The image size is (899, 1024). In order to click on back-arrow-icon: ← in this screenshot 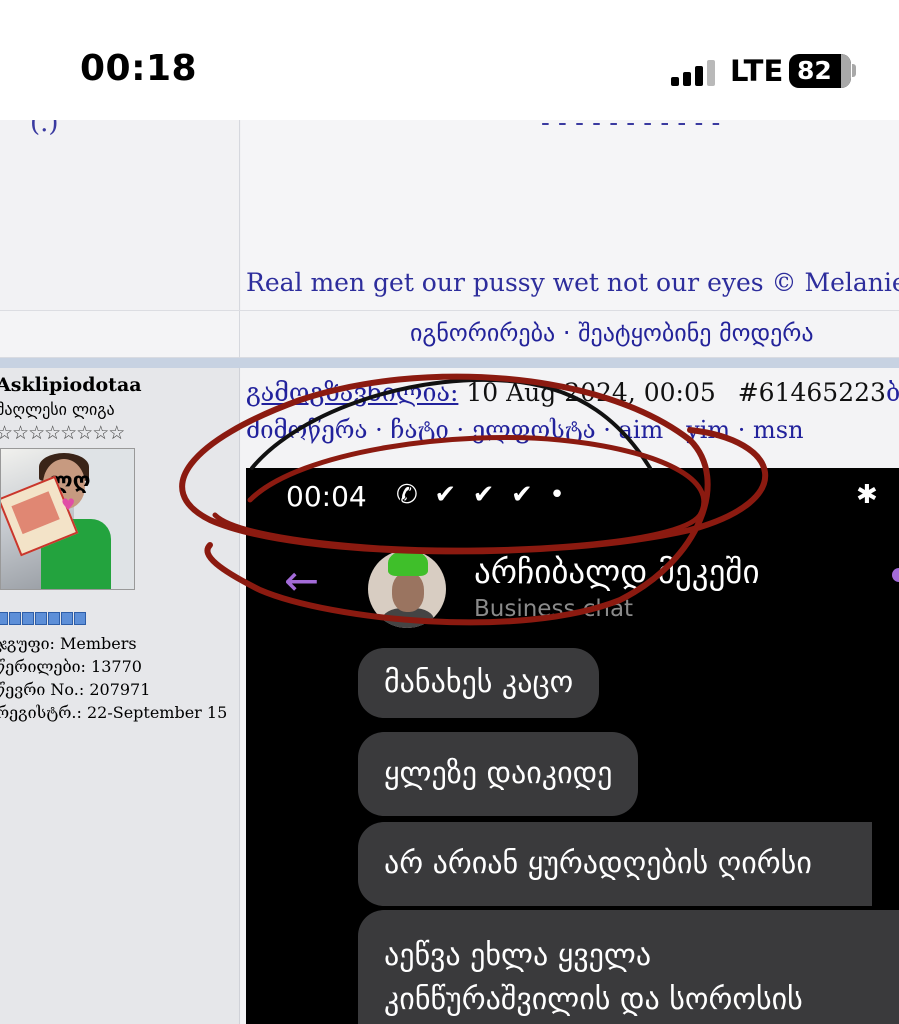, I will do `click(302, 580)`.